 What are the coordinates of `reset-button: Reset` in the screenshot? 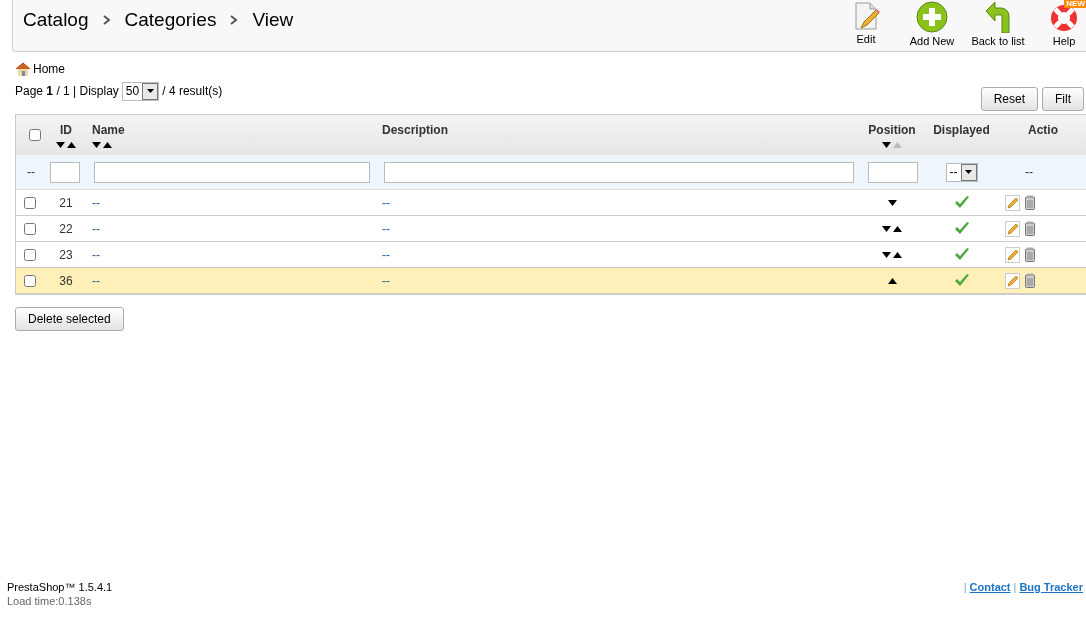 It's located at (1009, 99).